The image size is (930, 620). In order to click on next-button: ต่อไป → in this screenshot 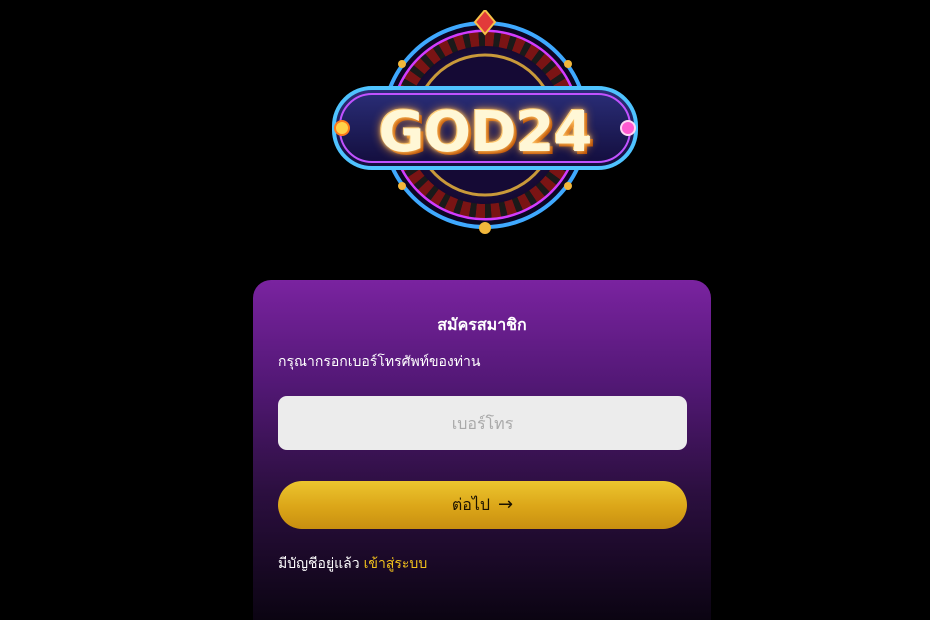, I will do `click(482, 505)`.